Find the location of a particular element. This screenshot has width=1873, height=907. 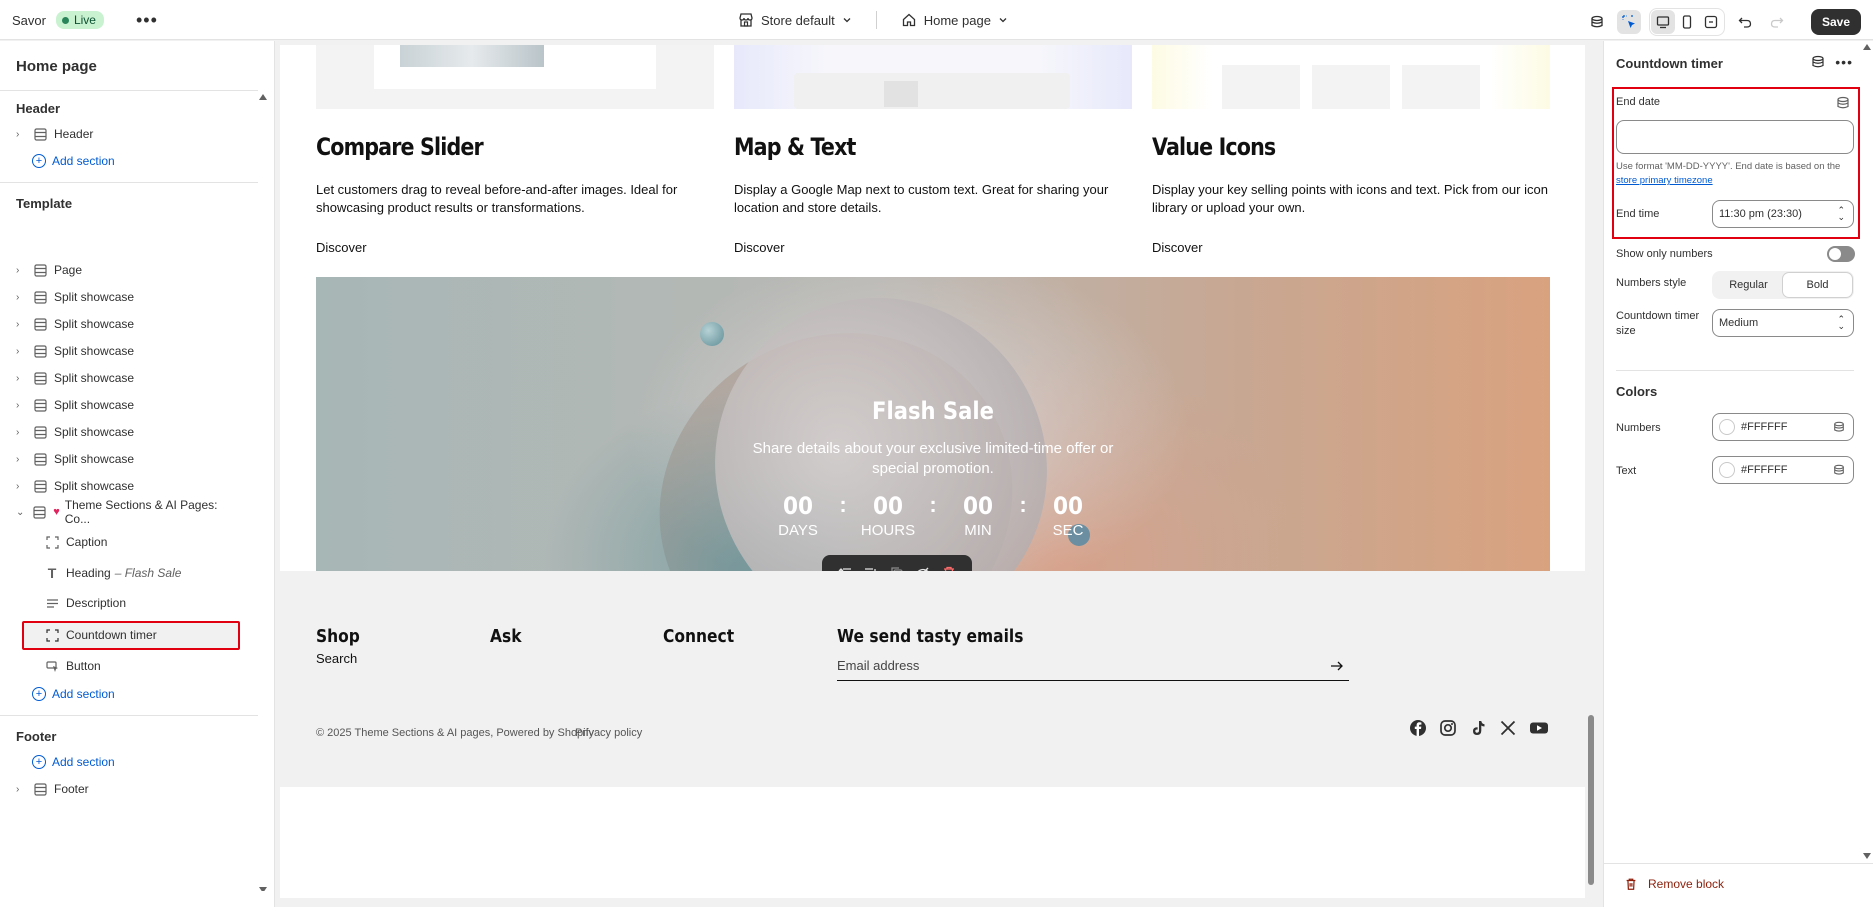

sidebar-item-header: › Header is located at coordinates (128, 134).